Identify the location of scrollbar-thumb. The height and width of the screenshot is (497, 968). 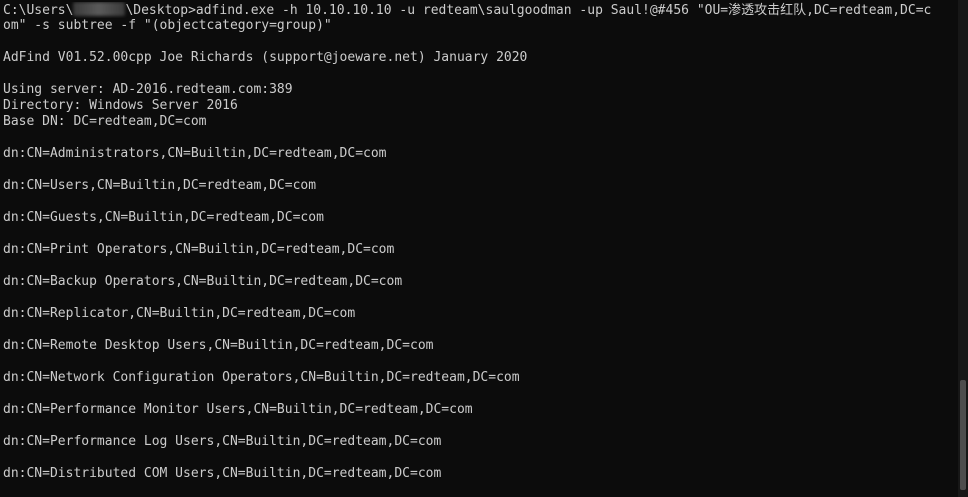
(963, 435).